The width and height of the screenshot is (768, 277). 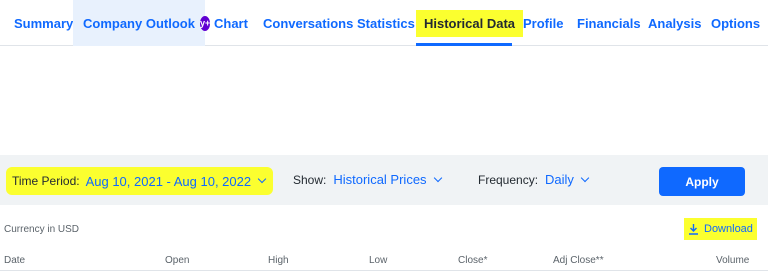 I want to click on download-label: Download, so click(x=728, y=229).